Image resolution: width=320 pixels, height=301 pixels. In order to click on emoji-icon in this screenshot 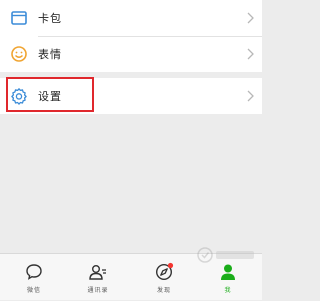, I will do `click(19, 54)`.